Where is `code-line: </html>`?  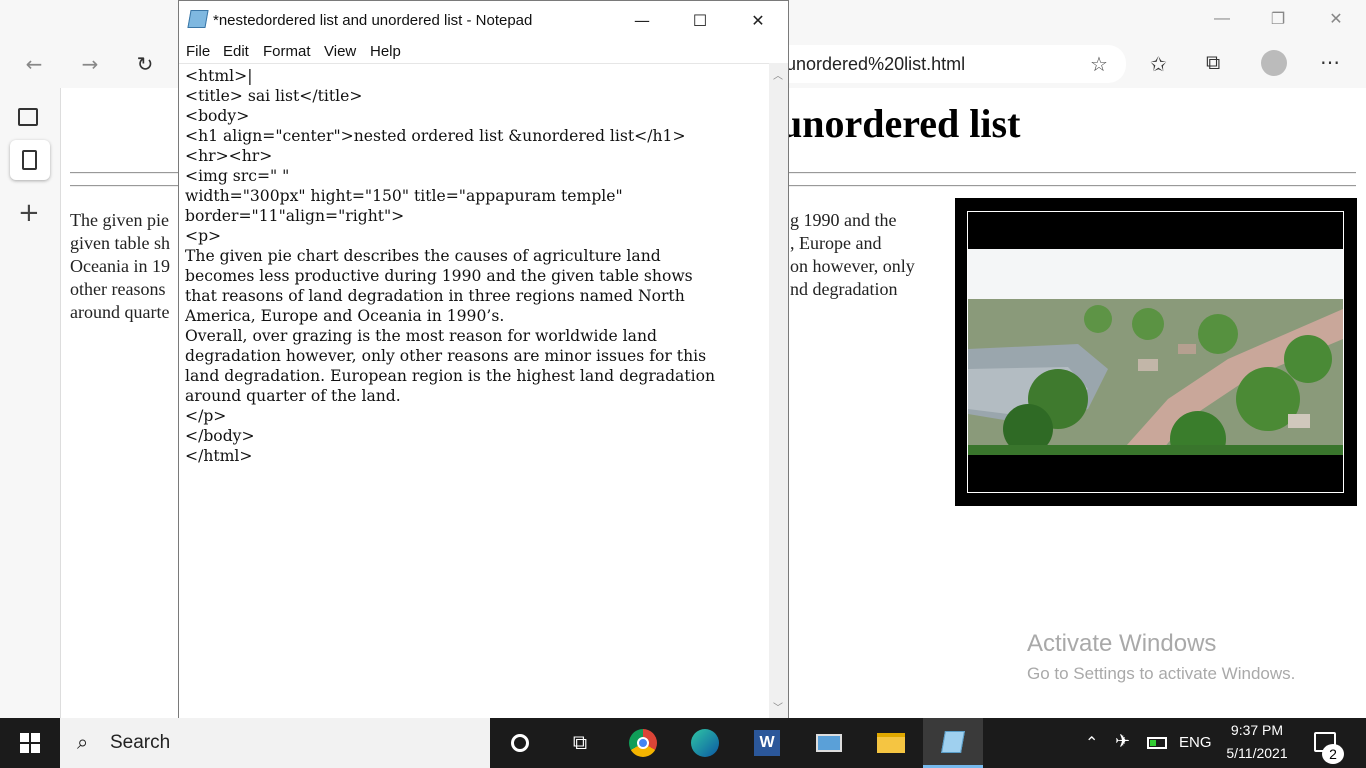
code-line: </html> is located at coordinates (219, 456).